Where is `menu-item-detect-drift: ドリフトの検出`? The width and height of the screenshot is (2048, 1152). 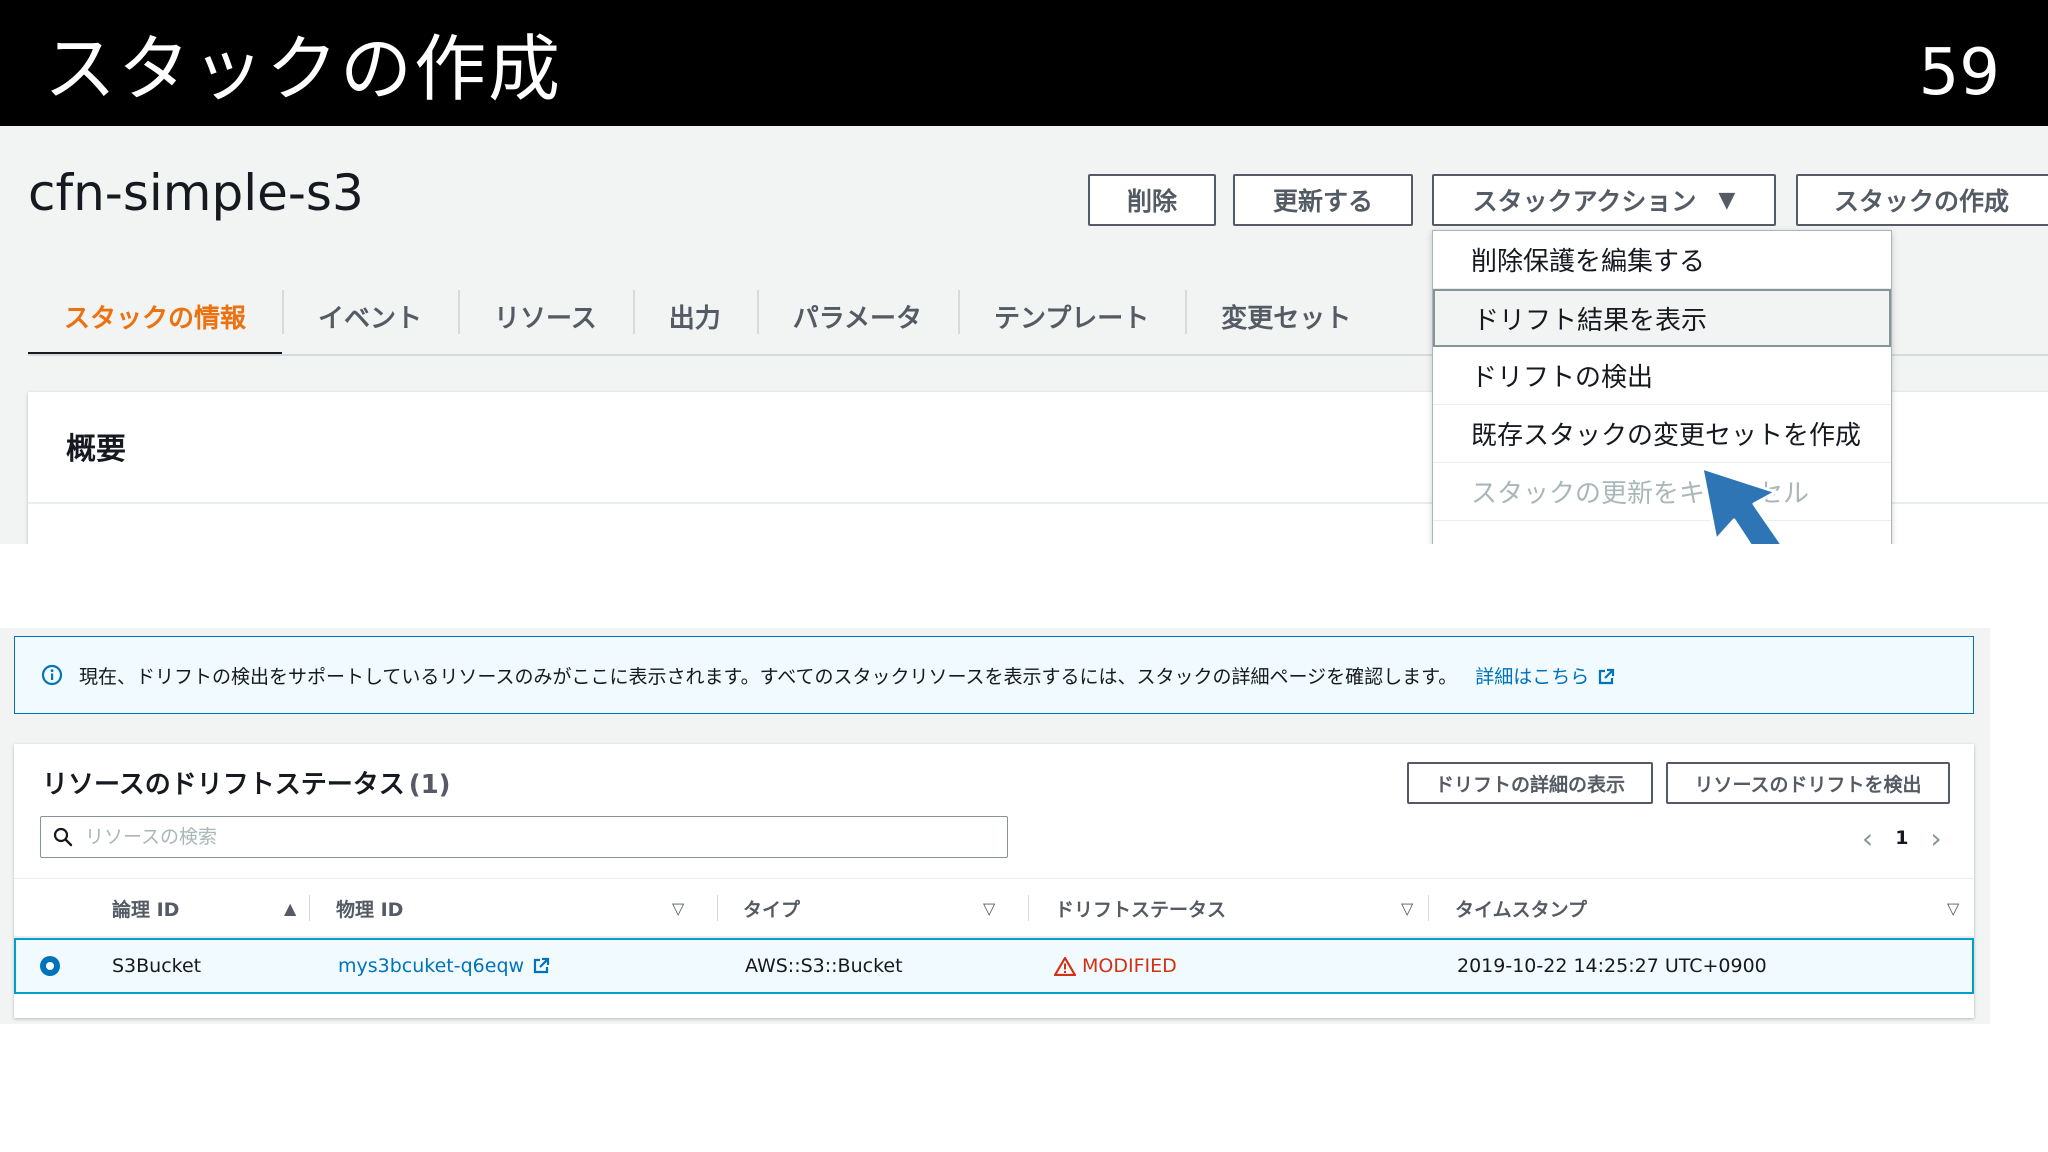 menu-item-detect-drift: ドリフトの検出 is located at coordinates (1662, 376).